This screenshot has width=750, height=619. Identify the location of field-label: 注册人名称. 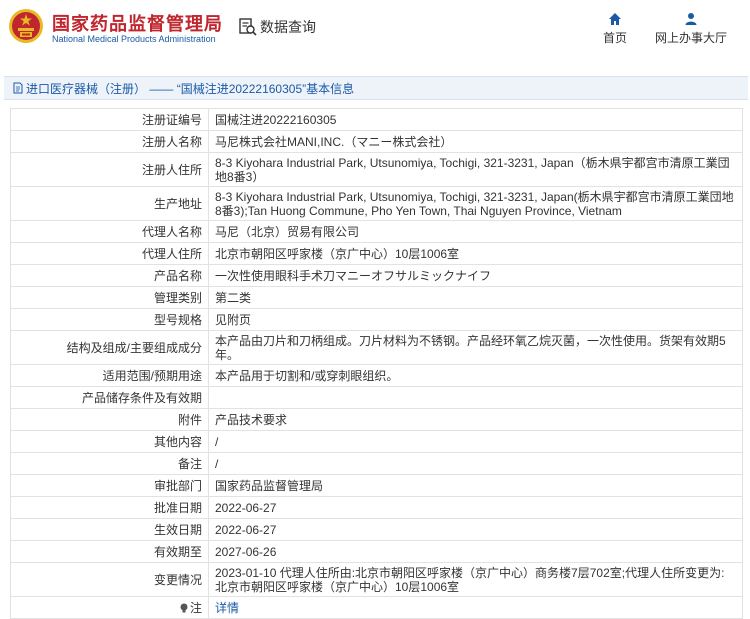
(109, 141).